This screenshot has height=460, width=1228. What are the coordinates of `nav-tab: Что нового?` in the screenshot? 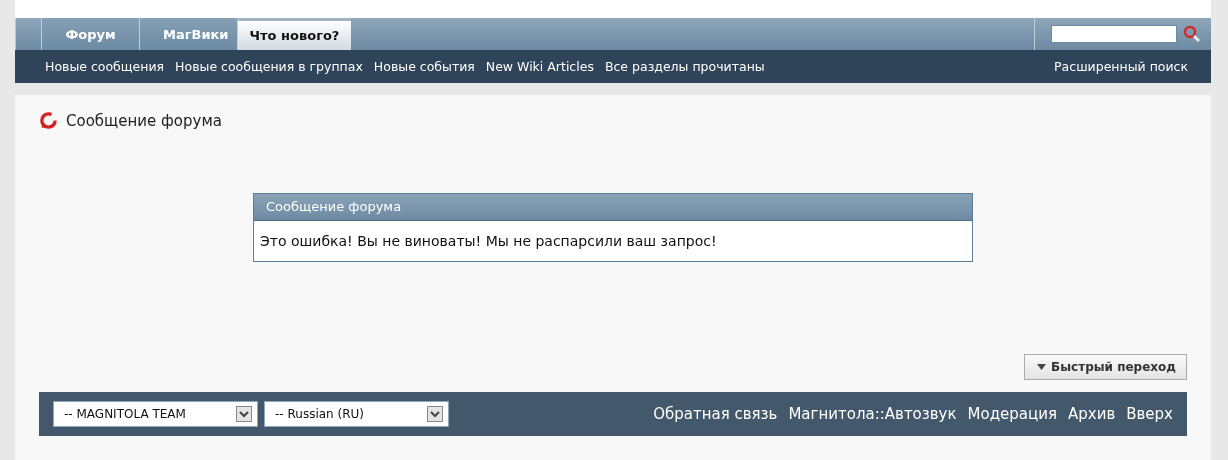 It's located at (294, 34).